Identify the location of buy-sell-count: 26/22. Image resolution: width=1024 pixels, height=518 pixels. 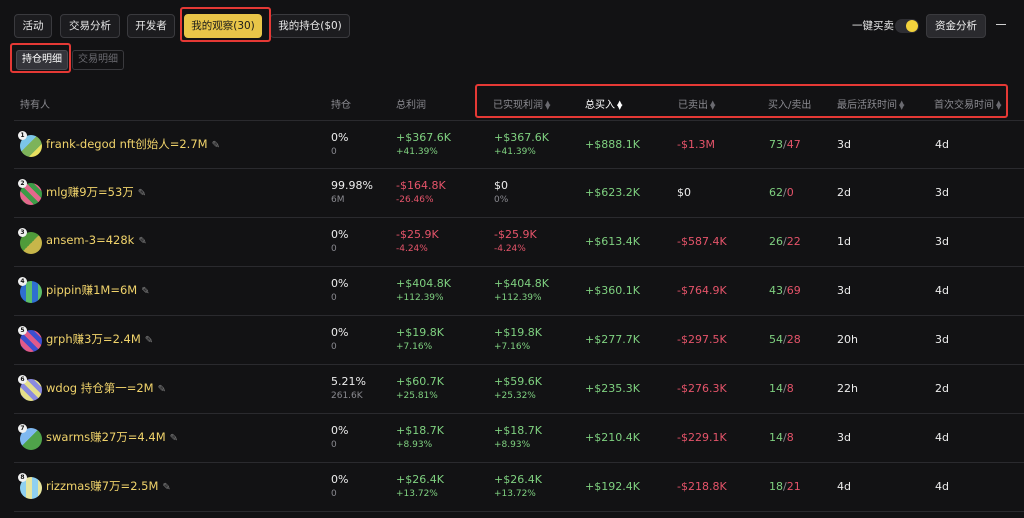
(785, 241).